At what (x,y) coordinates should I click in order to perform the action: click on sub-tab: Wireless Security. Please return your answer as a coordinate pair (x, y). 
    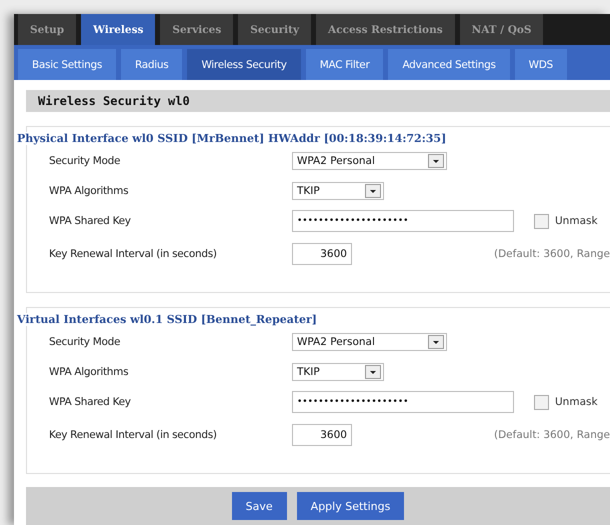
    Looking at the image, I should click on (244, 64).